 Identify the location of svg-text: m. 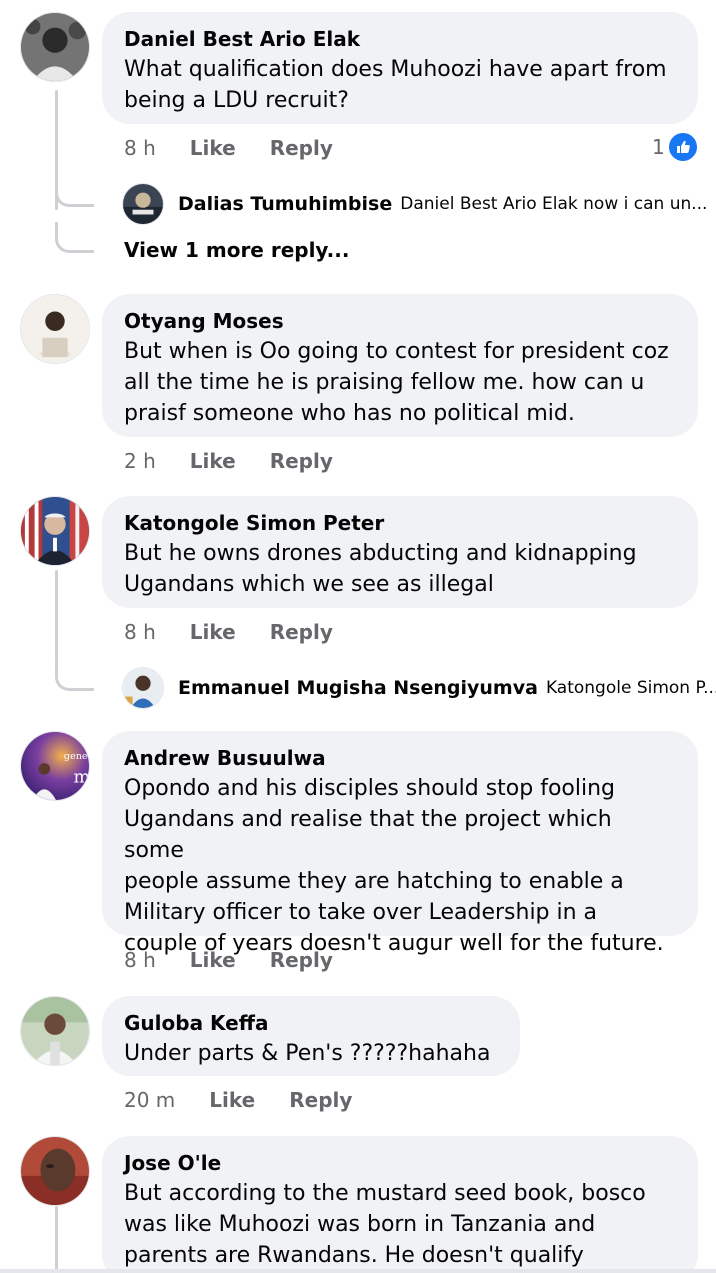
(81, 778).